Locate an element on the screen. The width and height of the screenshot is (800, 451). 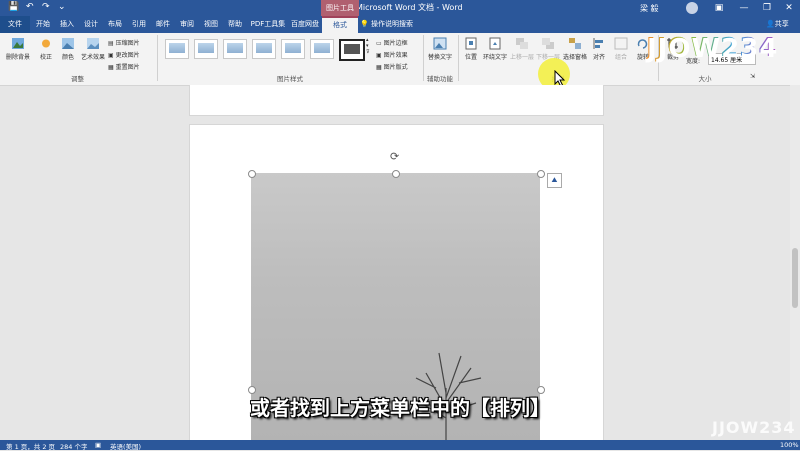
ribbon-display-options-icon: ▣ is located at coordinates (719, 8).